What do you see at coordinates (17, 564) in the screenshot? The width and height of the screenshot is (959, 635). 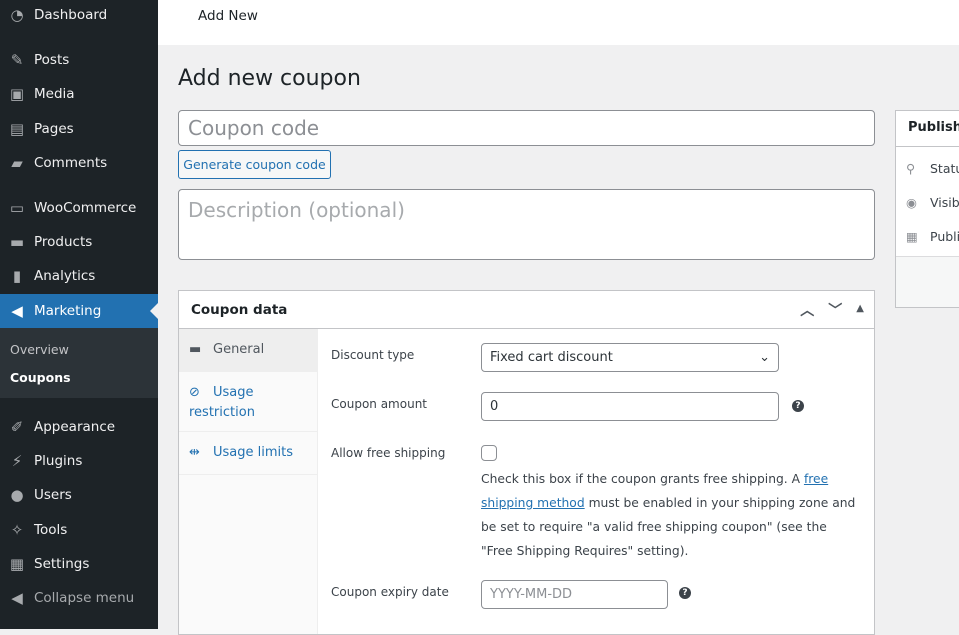 I see `settings-icon: ▦` at bounding box center [17, 564].